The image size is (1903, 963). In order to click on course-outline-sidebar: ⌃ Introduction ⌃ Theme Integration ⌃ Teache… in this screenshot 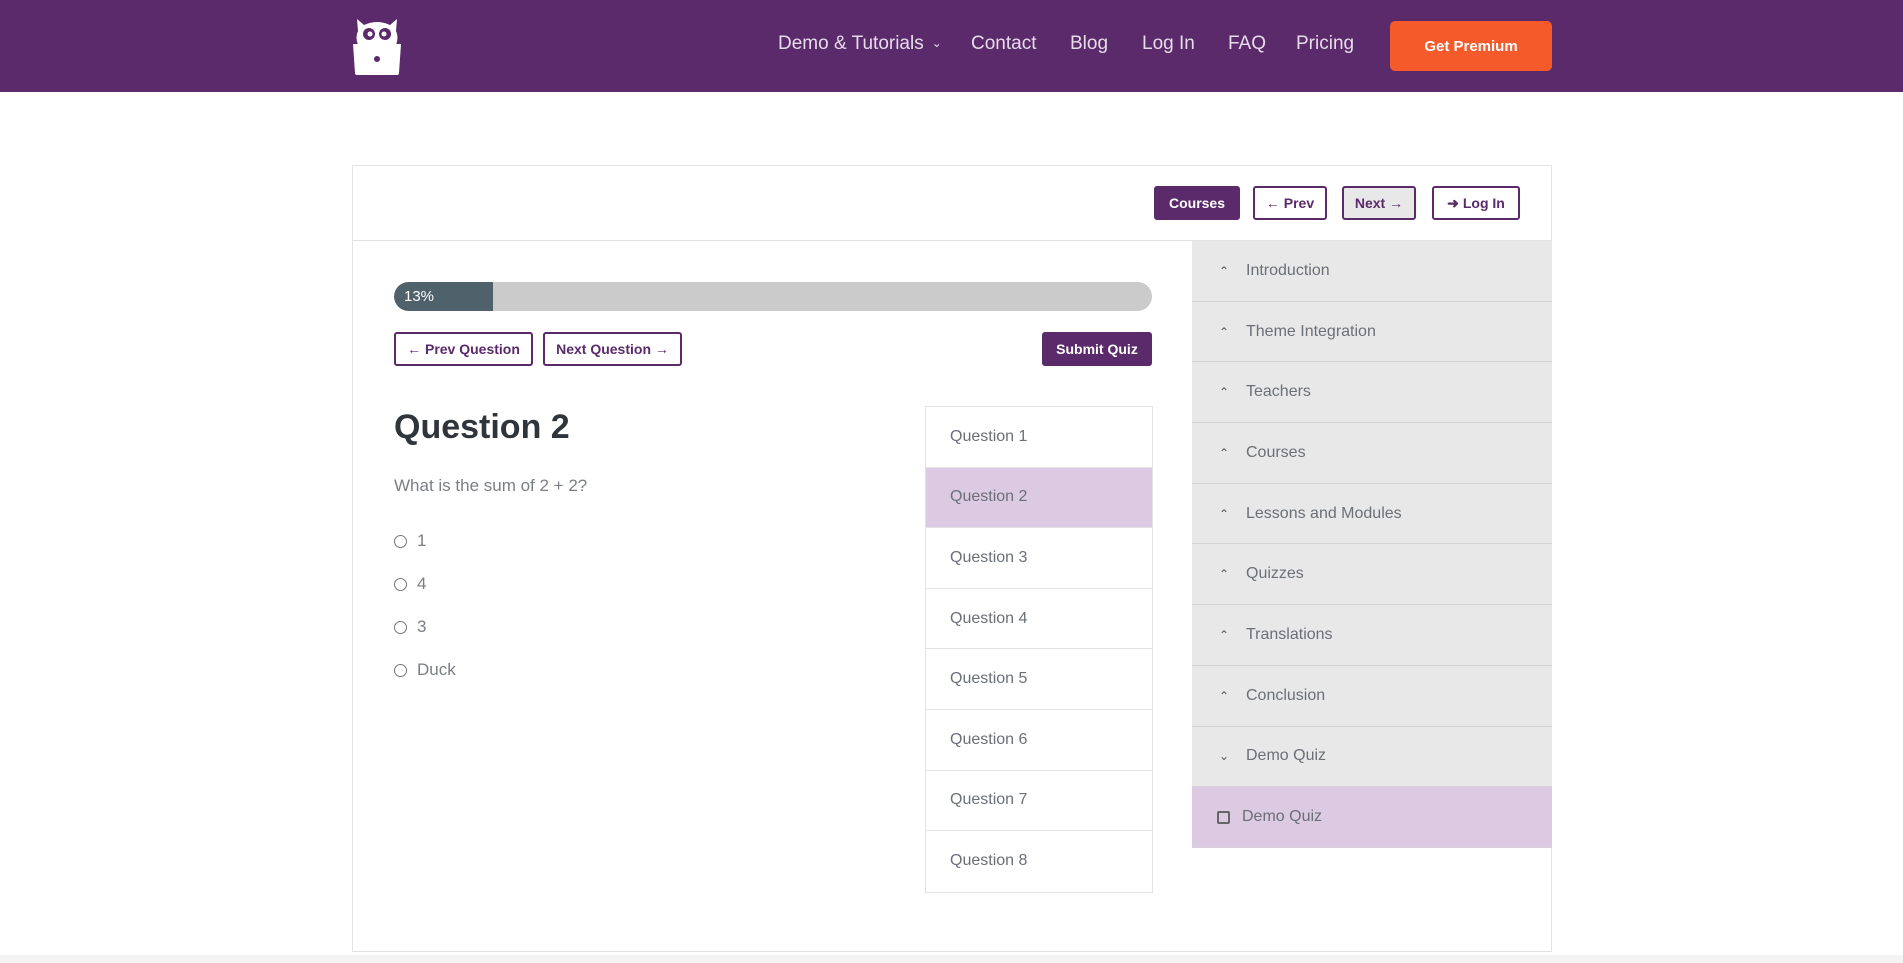, I will do `click(1372, 544)`.